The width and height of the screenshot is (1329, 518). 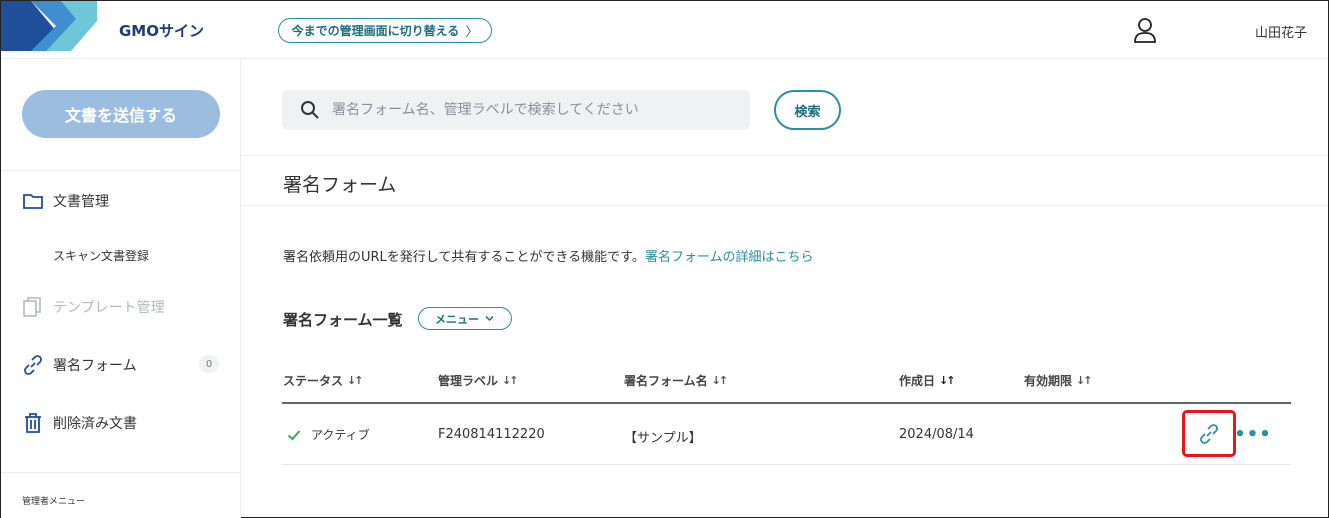 I want to click on user-name: 山田花子, so click(x=1281, y=31).